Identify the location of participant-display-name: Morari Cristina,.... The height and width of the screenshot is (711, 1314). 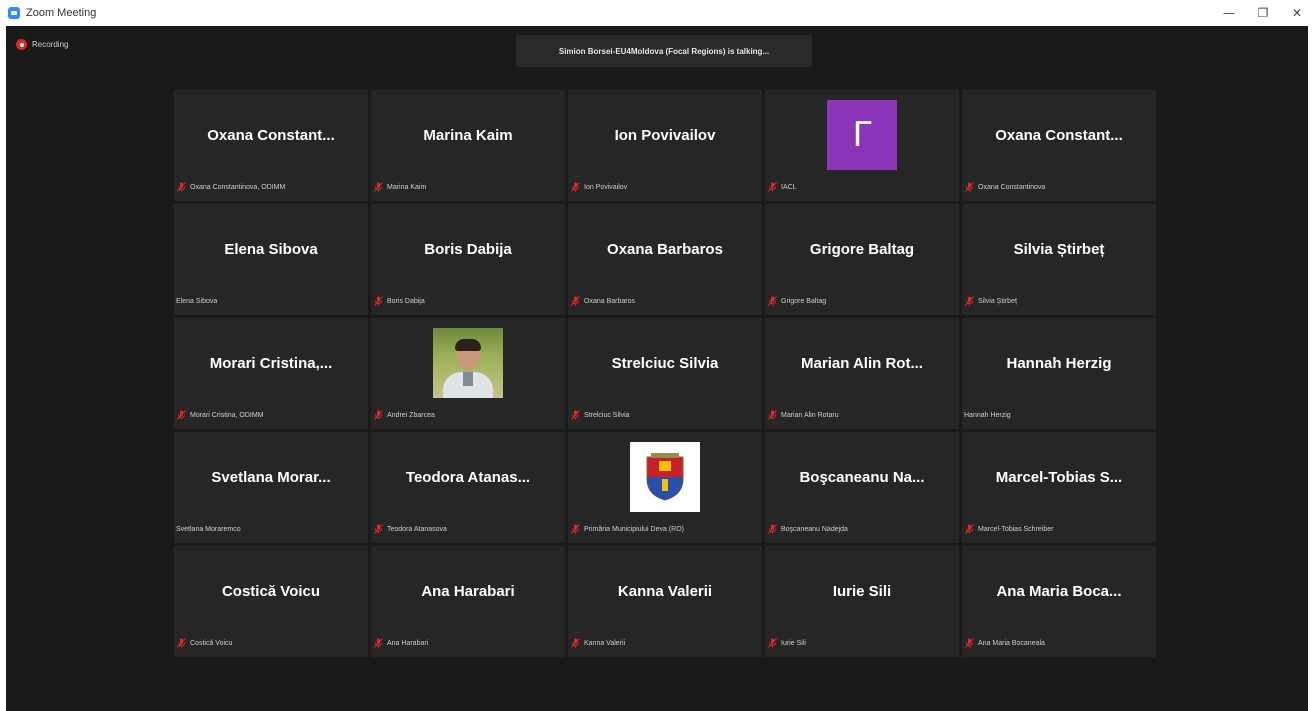
(271, 363).